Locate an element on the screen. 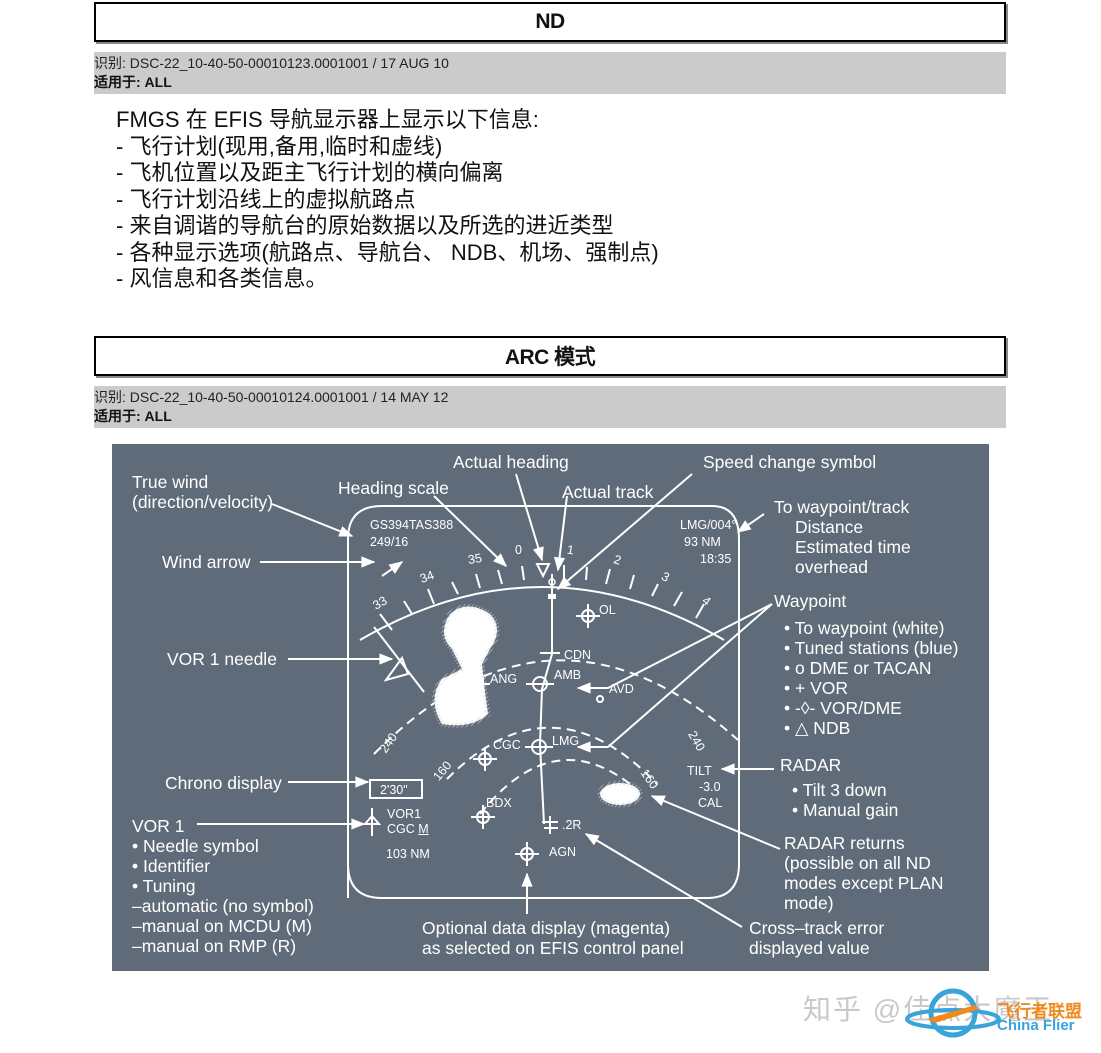 Image resolution: width=1101 pixels, height=1053 pixels. list-item: - 飞行计划沿线上的虚拟航路点 is located at coordinates (266, 199).